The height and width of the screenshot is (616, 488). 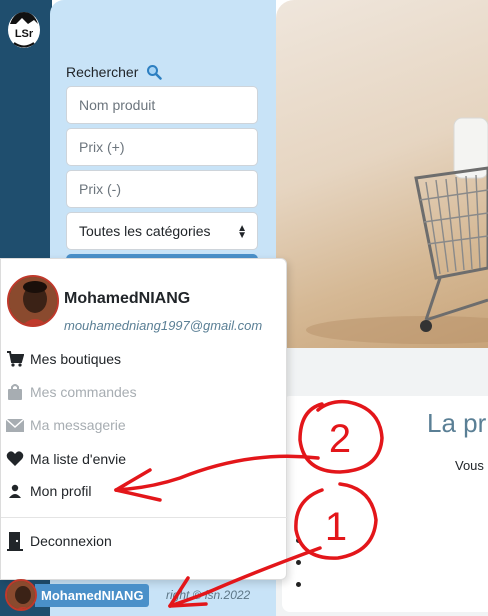 What do you see at coordinates (15, 425) in the screenshot?
I see `envelope-icon` at bounding box center [15, 425].